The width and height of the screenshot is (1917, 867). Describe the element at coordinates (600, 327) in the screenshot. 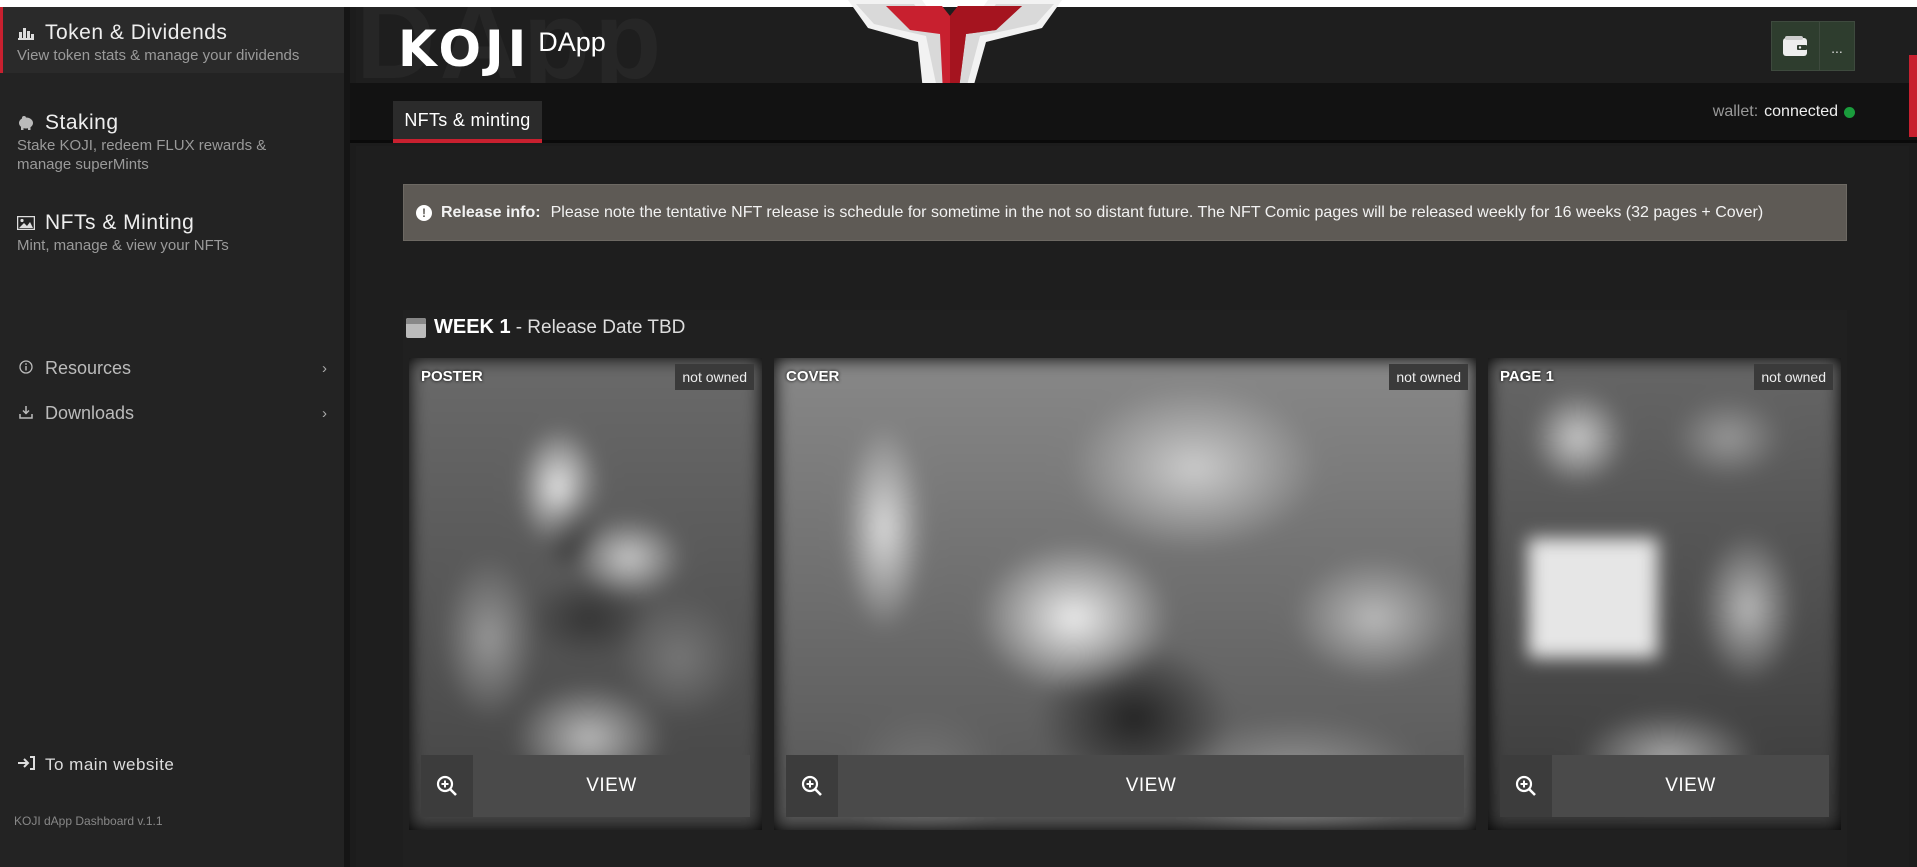

I see `week-subtitle: - Release Date TBD` at that location.